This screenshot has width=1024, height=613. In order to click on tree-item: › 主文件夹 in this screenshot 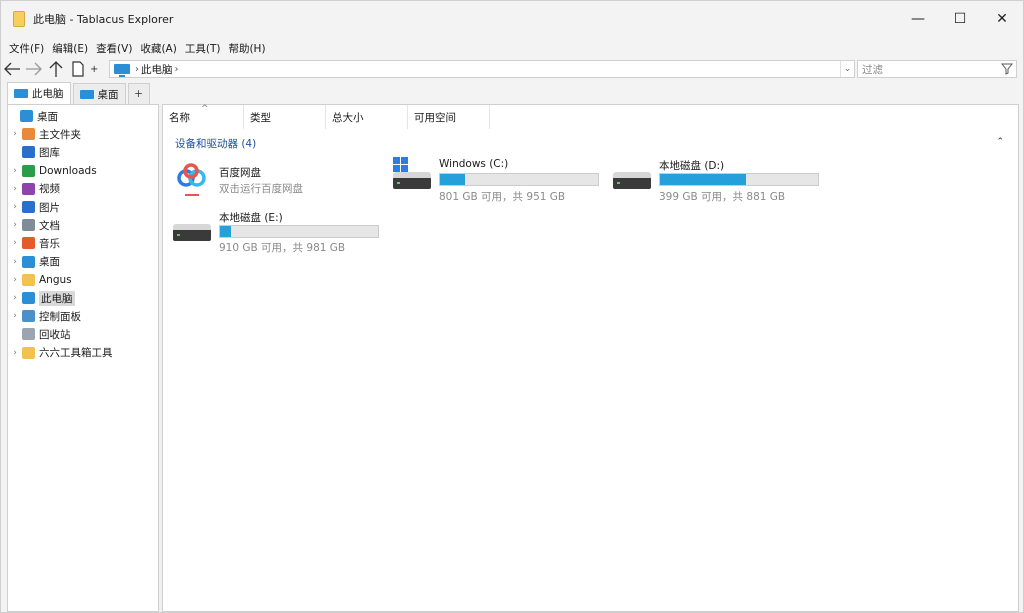, I will do `click(45, 134)`.